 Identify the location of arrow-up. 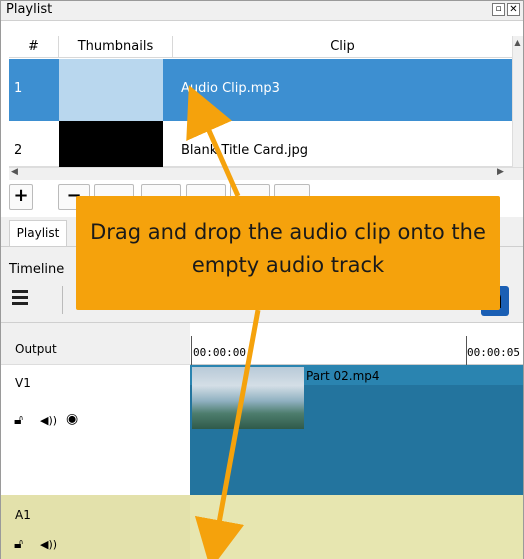
(213, 141).